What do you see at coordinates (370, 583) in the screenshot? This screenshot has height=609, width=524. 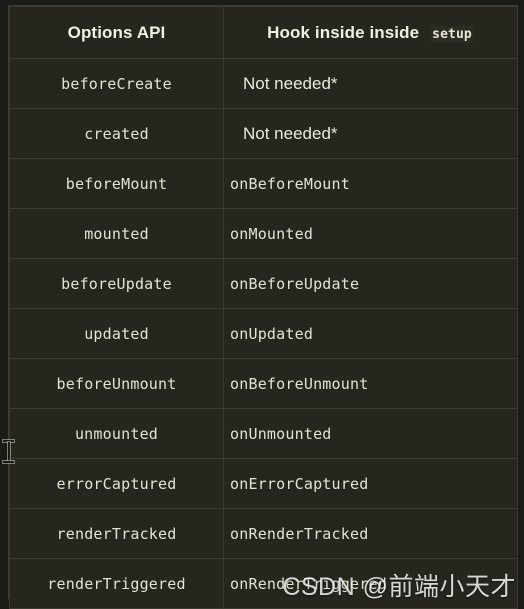 I see `cell-composition-hook: onRenderTriggered` at bounding box center [370, 583].